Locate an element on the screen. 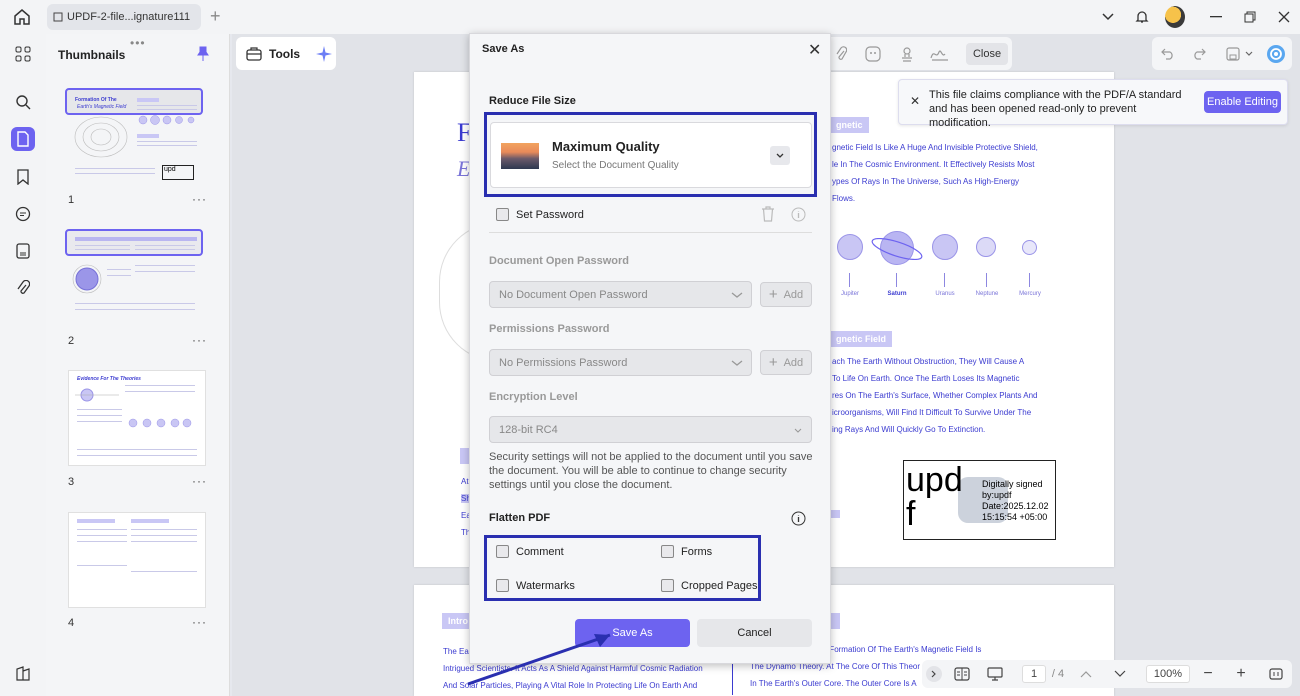 The image size is (1300, 696). stamp-icon is located at coordinates (907, 54).